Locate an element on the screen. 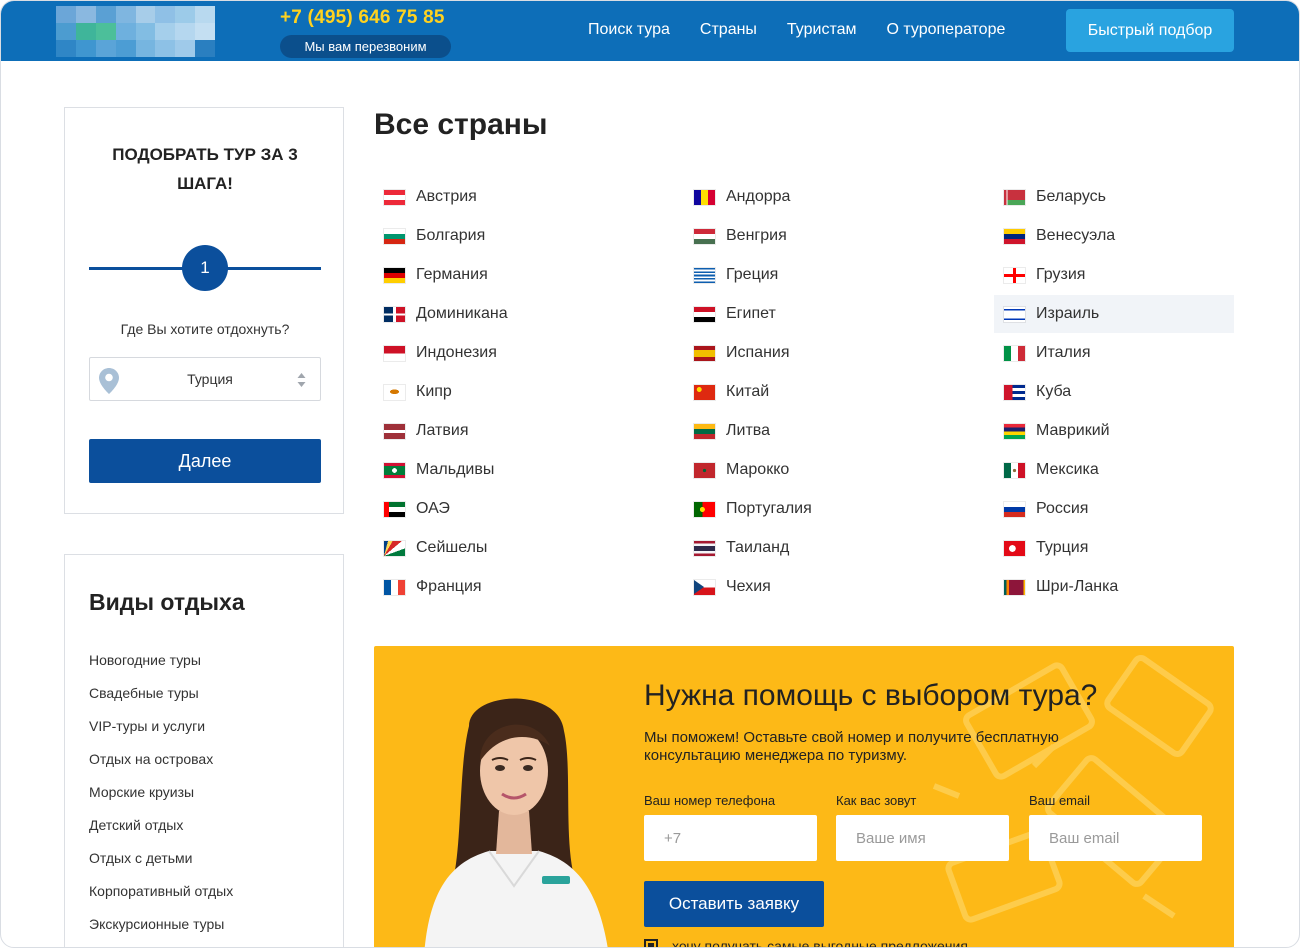  country-link: Доминикана is located at coordinates (494, 314).